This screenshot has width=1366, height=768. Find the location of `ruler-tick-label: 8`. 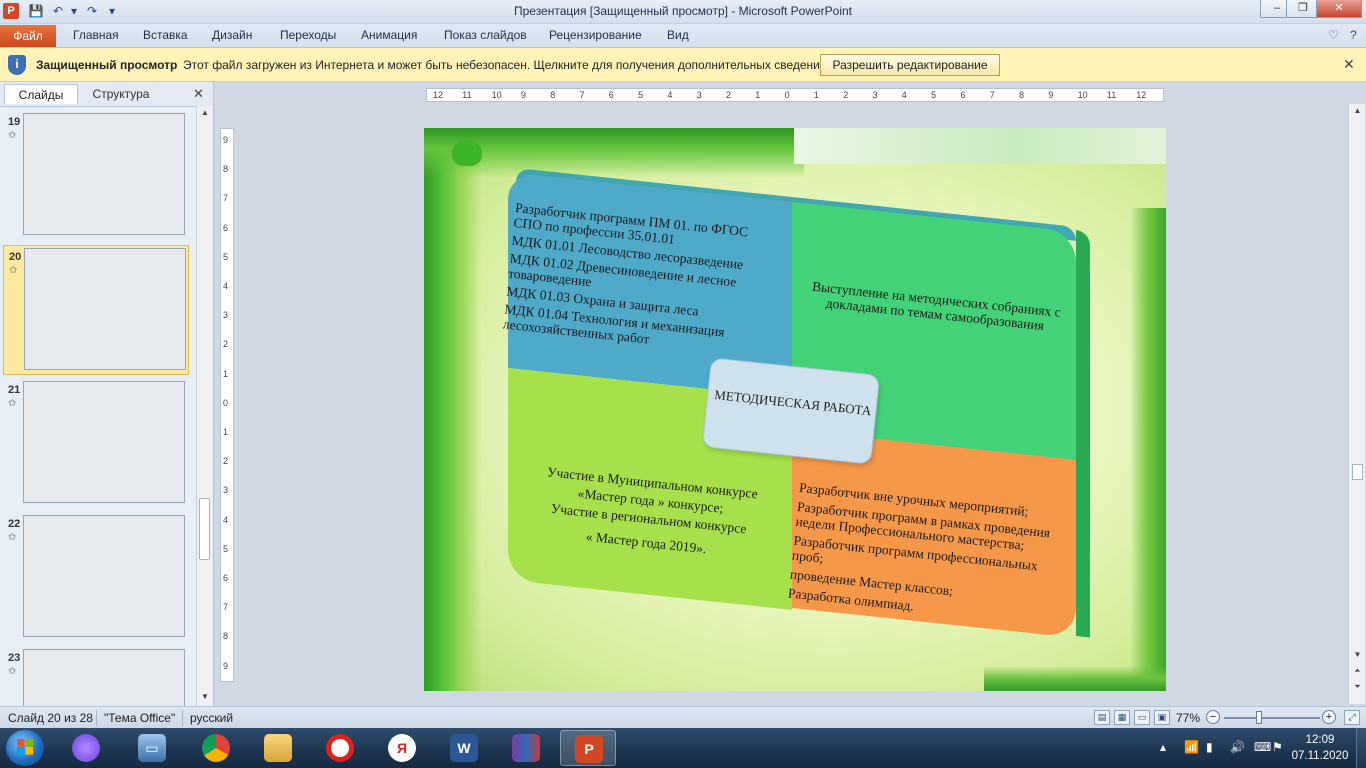

ruler-tick-label: 8 is located at coordinates (226, 636).